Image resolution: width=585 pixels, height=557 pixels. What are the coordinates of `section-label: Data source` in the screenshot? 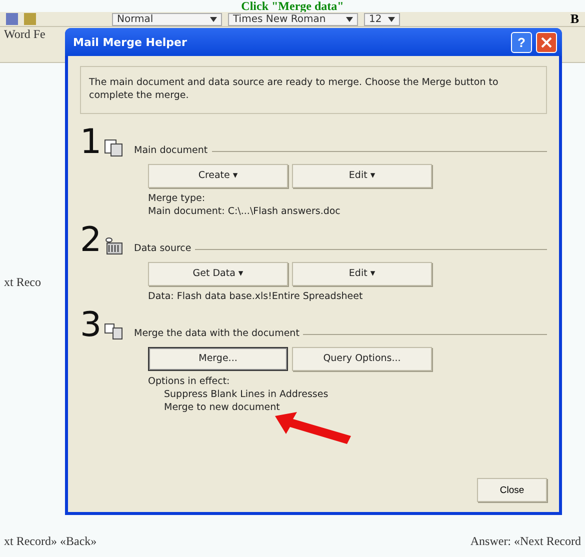 It's located at (163, 248).